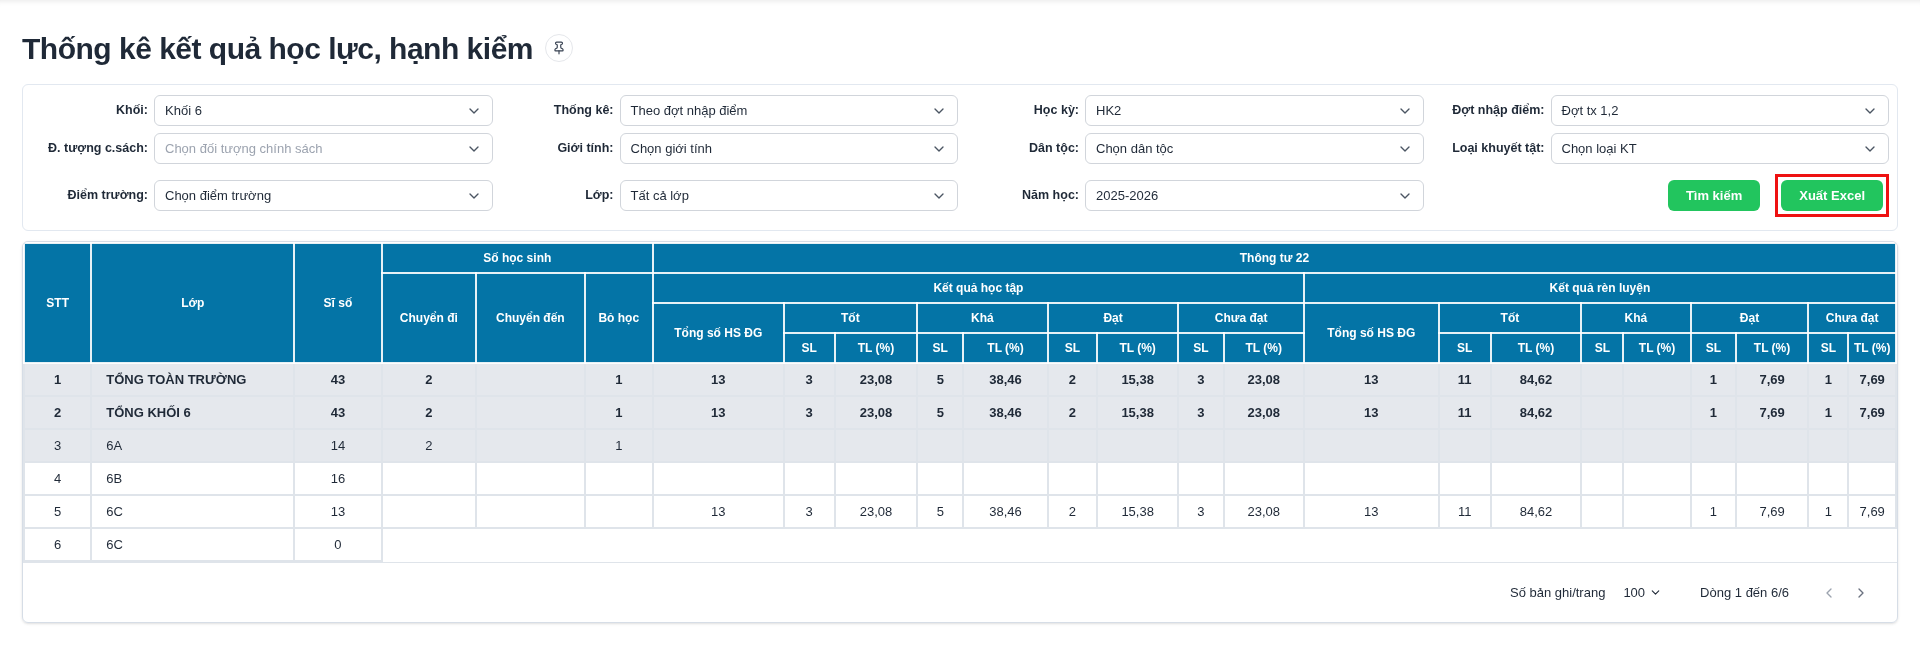 This screenshot has height=651, width=1920. Describe the element at coordinates (338, 303) in the screenshot. I see `column-header: Sĩ số` at that location.